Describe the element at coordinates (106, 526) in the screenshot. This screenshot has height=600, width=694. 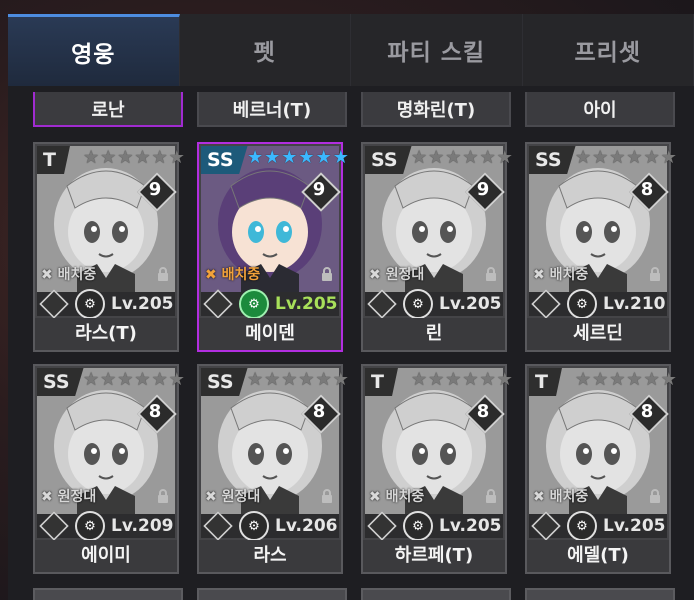
I see `hero-info-bar: ⚙ Lv.209` at that location.